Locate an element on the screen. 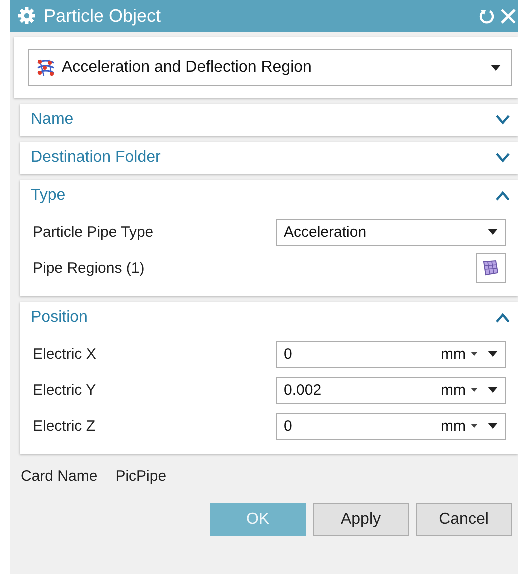 Image resolution: width=518 pixels, height=574 pixels. close-icon is located at coordinates (508, 16).